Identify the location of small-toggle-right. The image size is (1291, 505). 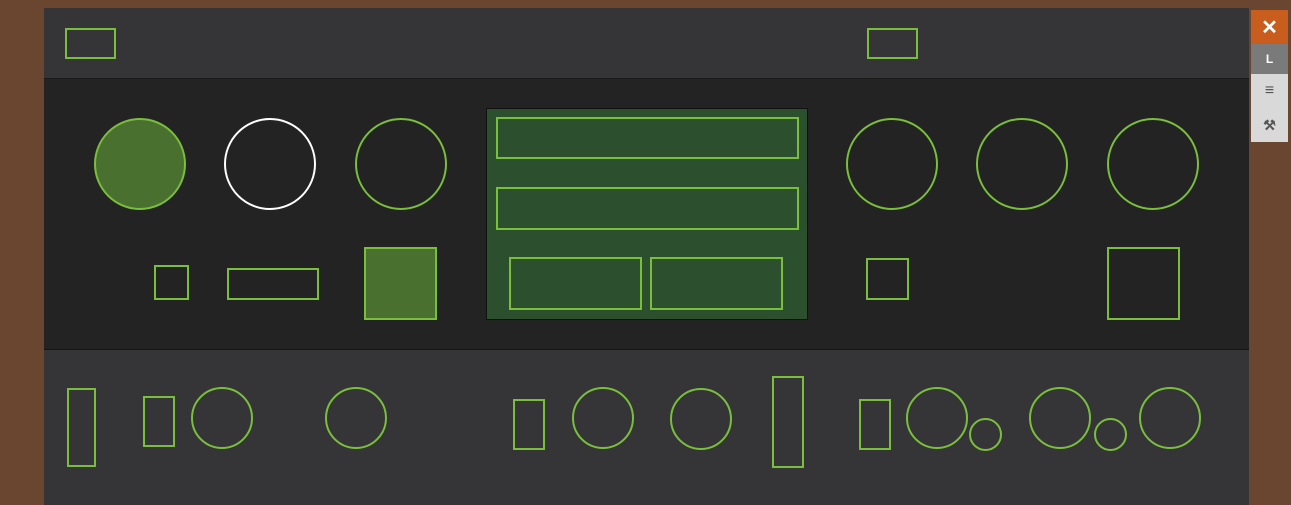
(887, 279).